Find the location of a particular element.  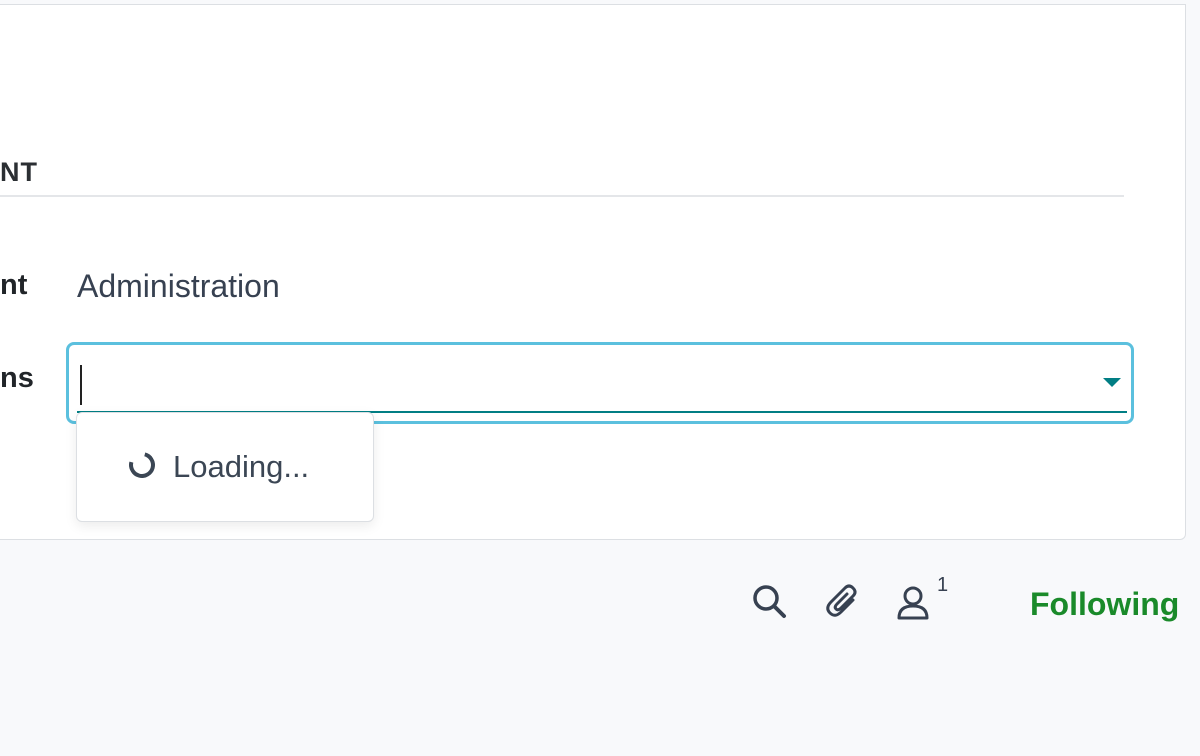

section-divider is located at coordinates (562, 196).